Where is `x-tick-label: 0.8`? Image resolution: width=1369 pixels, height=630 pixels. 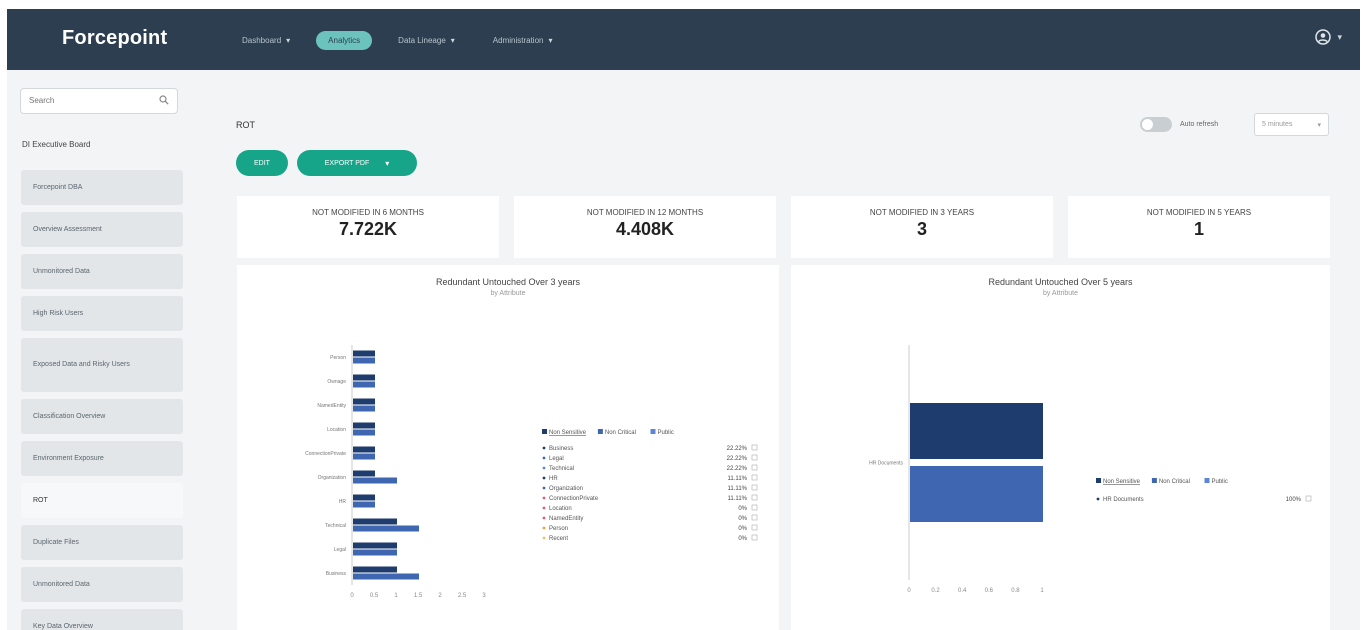 x-tick-label: 0.8 is located at coordinates (1015, 591).